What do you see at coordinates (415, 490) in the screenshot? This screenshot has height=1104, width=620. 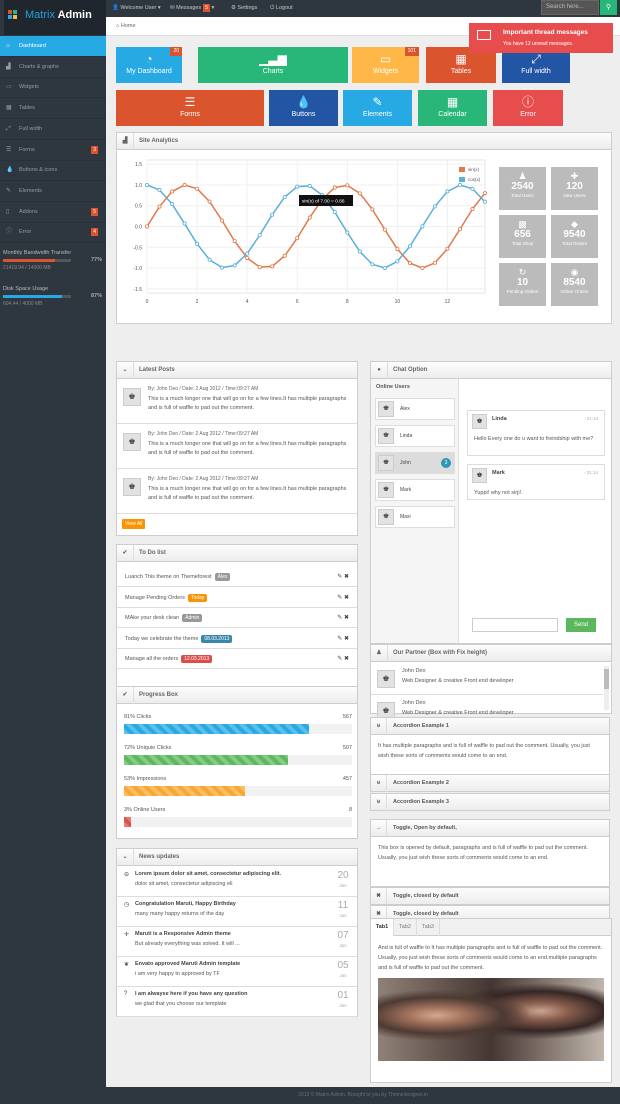 I see `chat-user-mark: ♚ Mark` at bounding box center [415, 490].